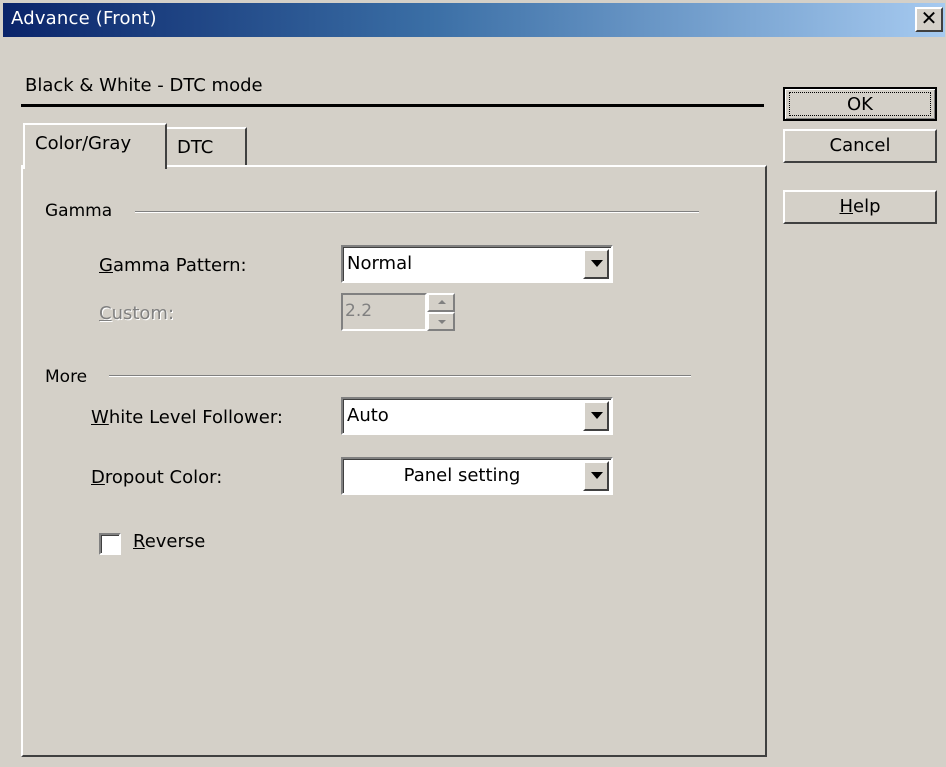 The image size is (946, 767). What do you see at coordinates (175, 541) in the screenshot?
I see `reverse-label-rest: everse` at bounding box center [175, 541].